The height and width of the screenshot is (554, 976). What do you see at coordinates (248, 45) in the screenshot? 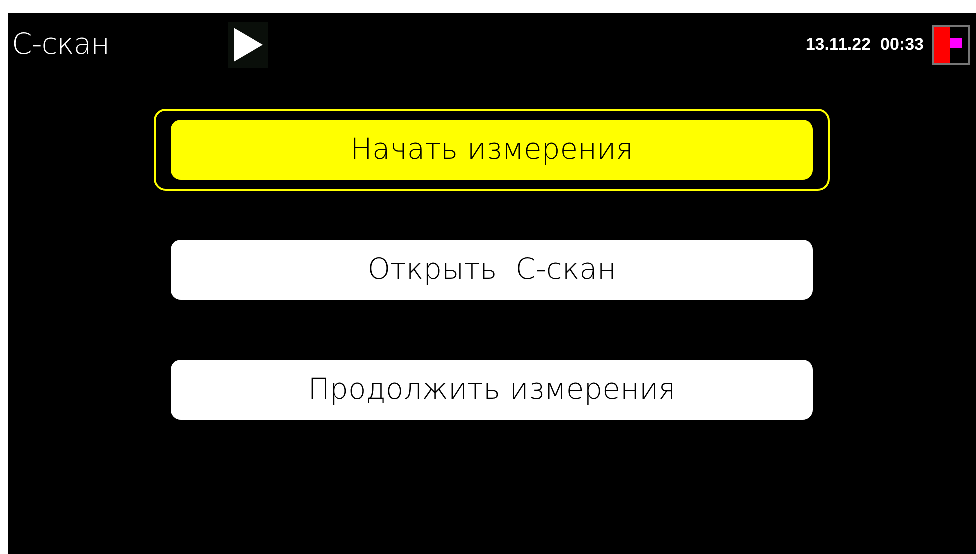
I see `play-icon` at bounding box center [248, 45].